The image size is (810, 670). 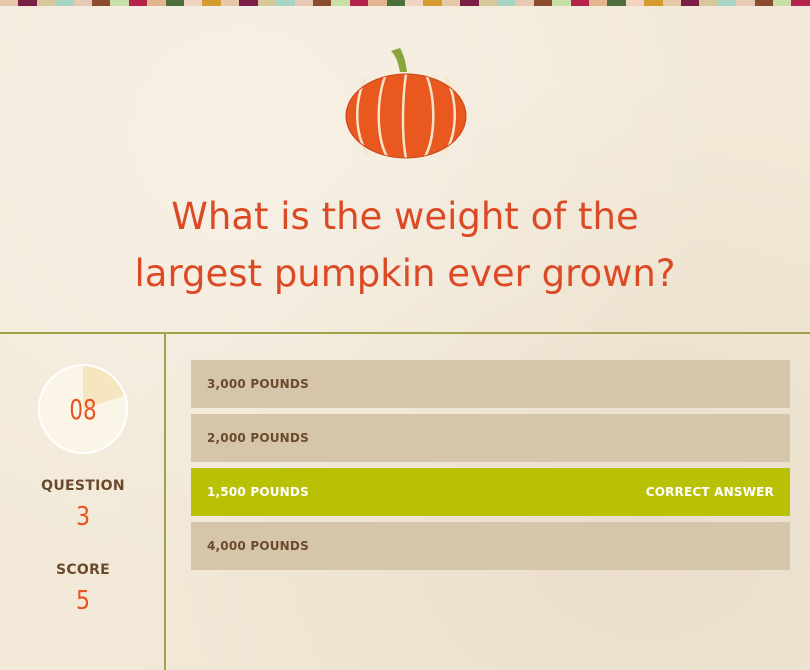 I want to click on answer-option-3: 1,500 POUNDS CORRECT ANSWER, so click(x=490, y=492).